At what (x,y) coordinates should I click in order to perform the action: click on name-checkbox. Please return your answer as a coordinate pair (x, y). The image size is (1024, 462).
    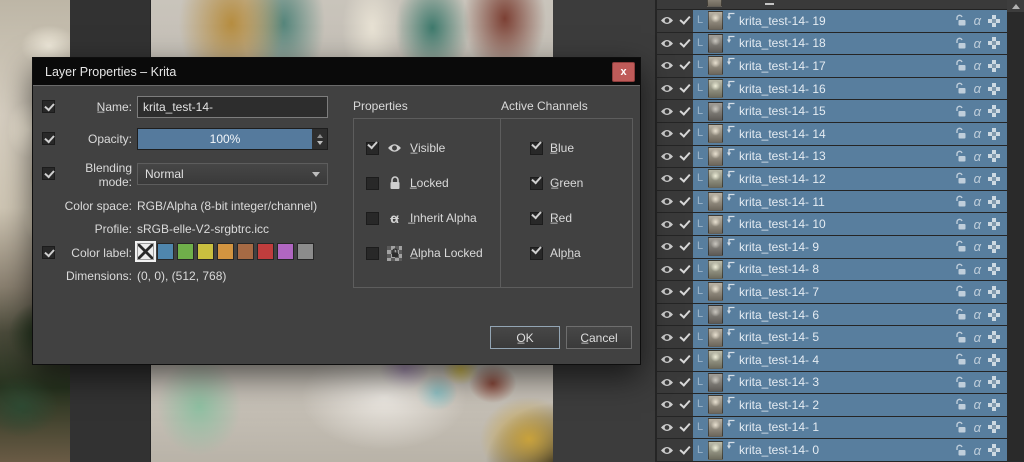
    Looking at the image, I should click on (48, 106).